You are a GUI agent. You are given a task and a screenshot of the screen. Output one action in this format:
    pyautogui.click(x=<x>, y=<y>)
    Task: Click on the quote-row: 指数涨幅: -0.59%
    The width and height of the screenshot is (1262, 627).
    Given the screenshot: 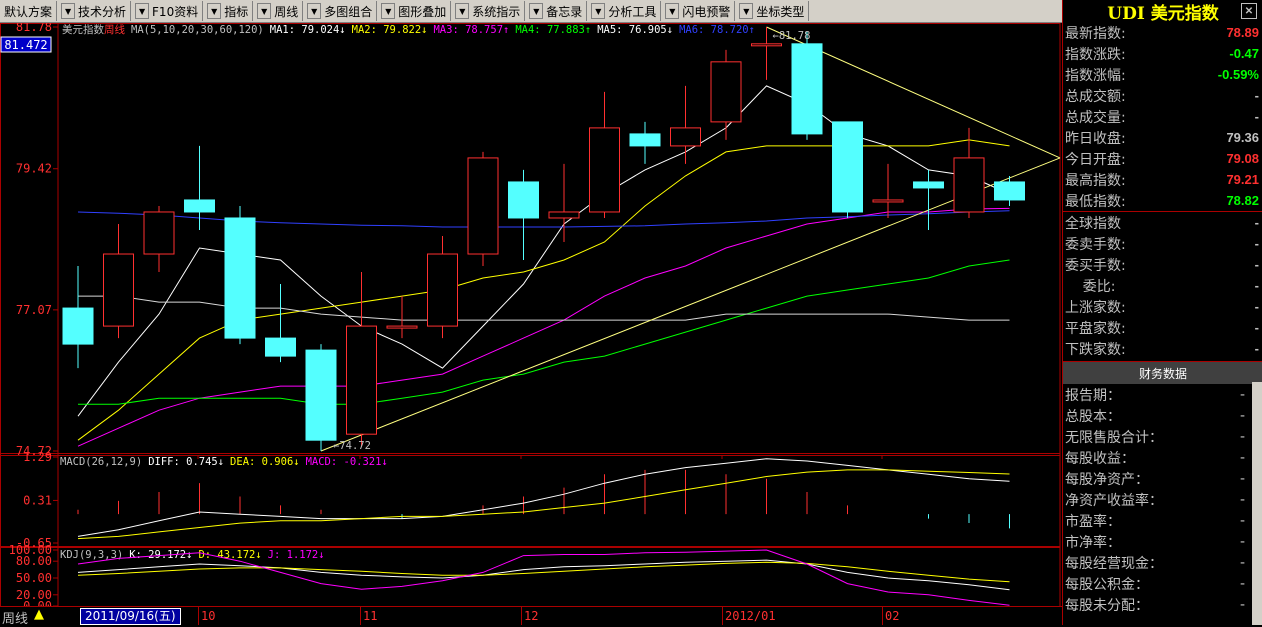 What is the action you would take?
    pyautogui.click(x=1162, y=74)
    